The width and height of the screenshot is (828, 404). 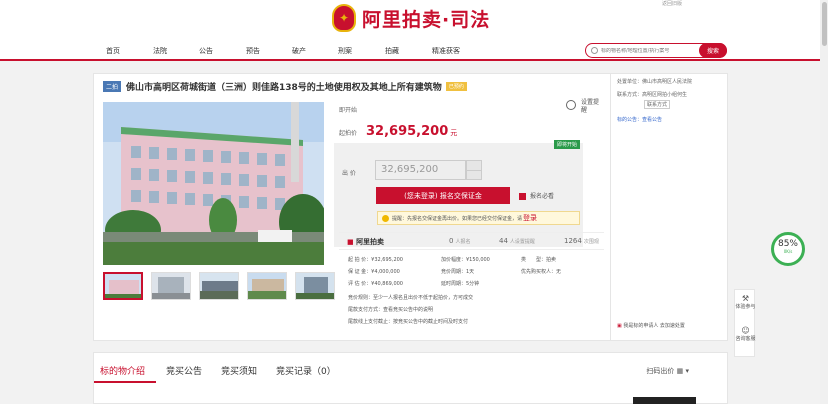 I want to click on content-preview-strip, so click(x=664, y=400).